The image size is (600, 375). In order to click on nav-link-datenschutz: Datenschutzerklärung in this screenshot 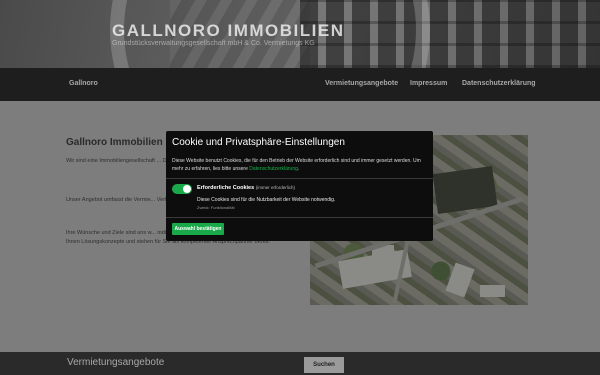, I will do `click(499, 83)`.